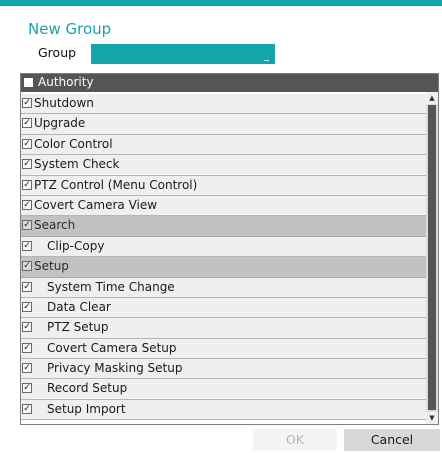  What do you see at coordinates (223, 287) in the screenshot?
I see `permission-row: ✓ System Time Change` at bounding box center [223, 287].